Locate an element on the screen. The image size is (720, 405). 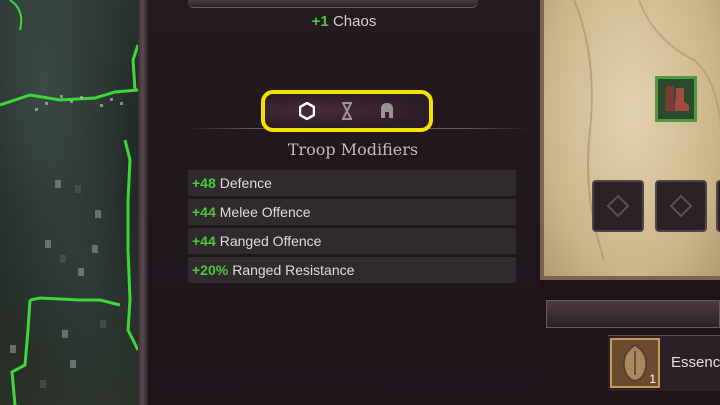
chaos-value: +1 is located at coordinates (320, 21).